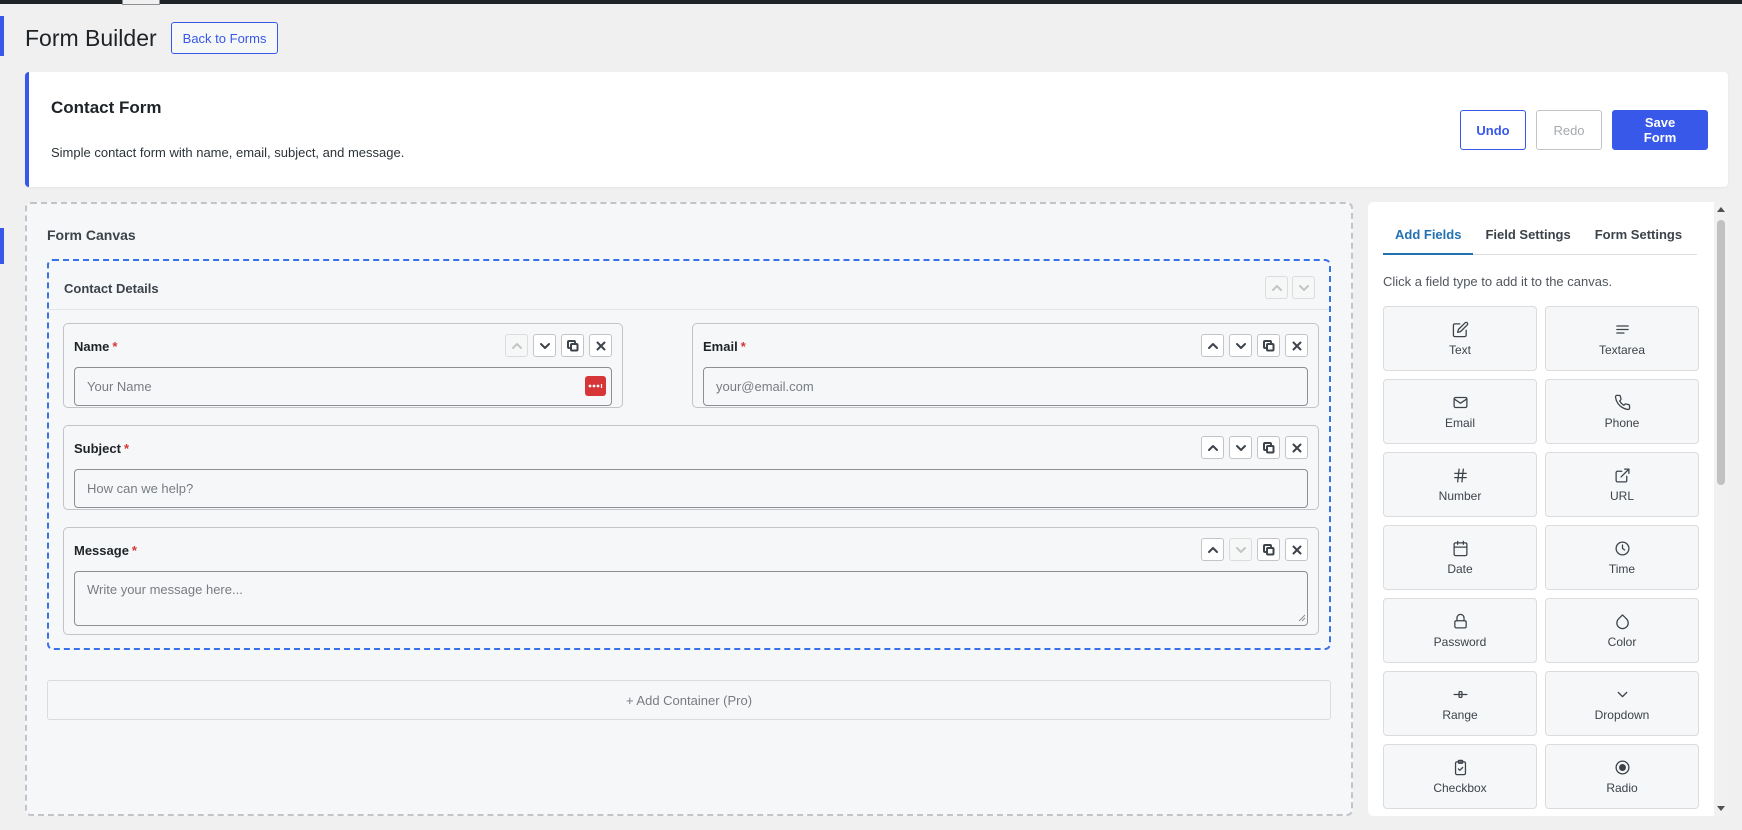 The image size is (1742, 830). What do you see at coordinates (1460, 694) in the screenshot?
I see `slider-icon` at bounding box center [1460, 694].